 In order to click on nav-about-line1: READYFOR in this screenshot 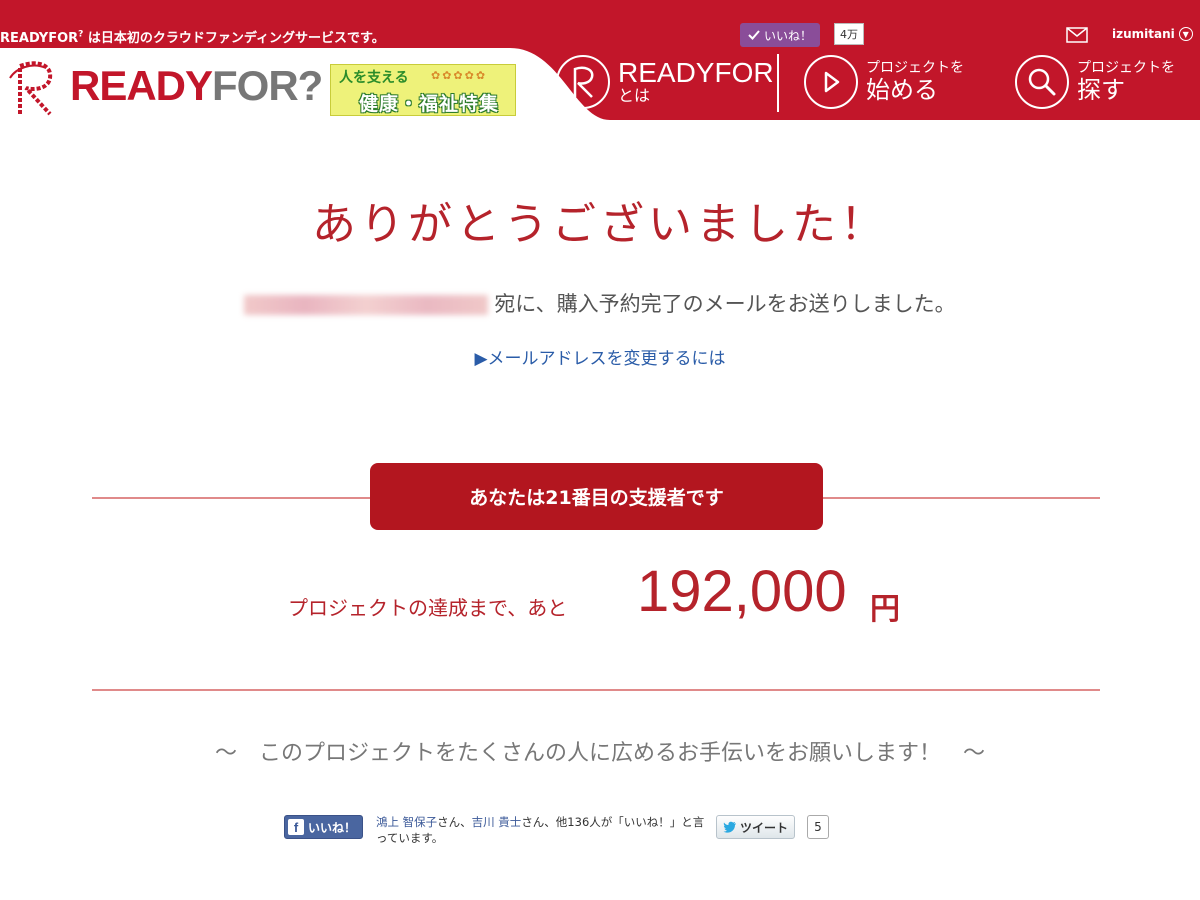, I will do `click(696, 72)`.